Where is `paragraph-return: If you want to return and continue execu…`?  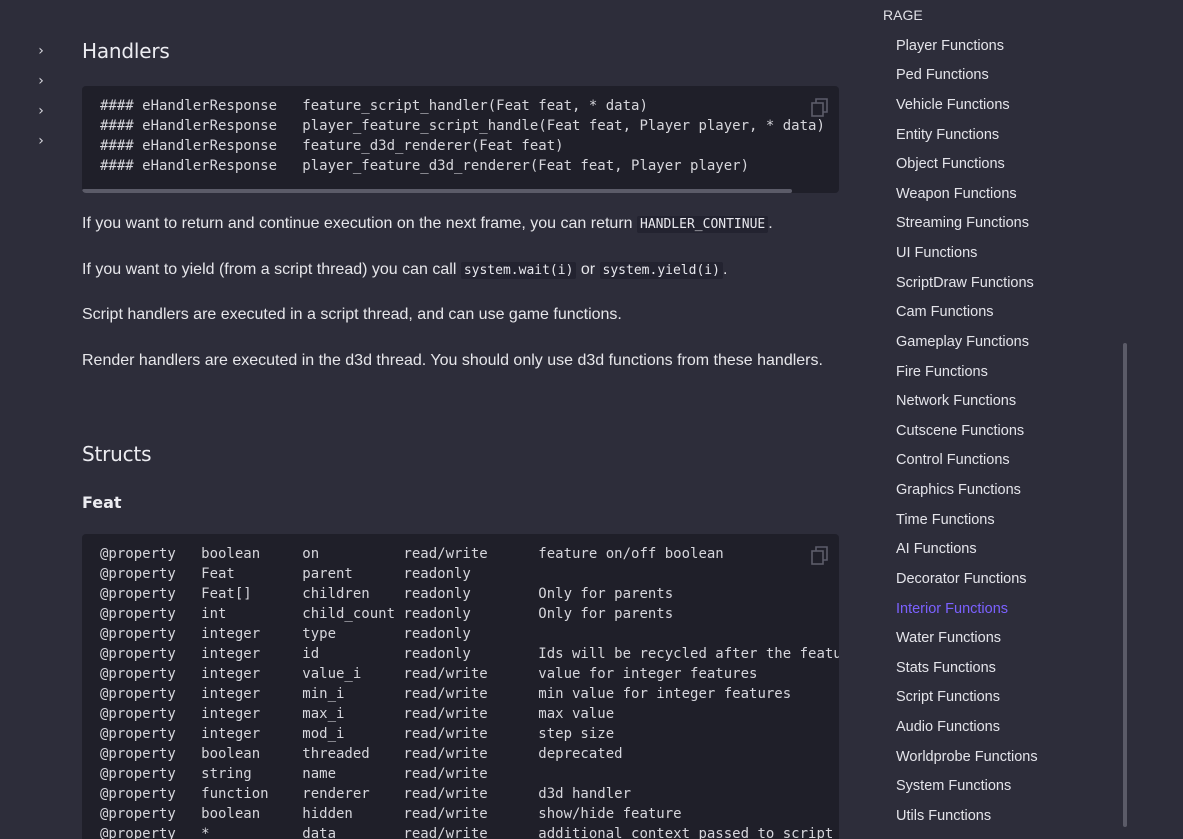
paragraph-return: If you want to return and continue execu… is located at coordinates (460, 224).